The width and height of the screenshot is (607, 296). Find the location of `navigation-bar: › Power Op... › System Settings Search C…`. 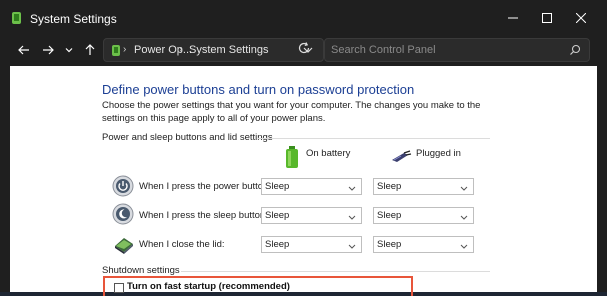

navigation-bar: › Power Op... › System Settings Search C… is located at coordinates (303, 50).